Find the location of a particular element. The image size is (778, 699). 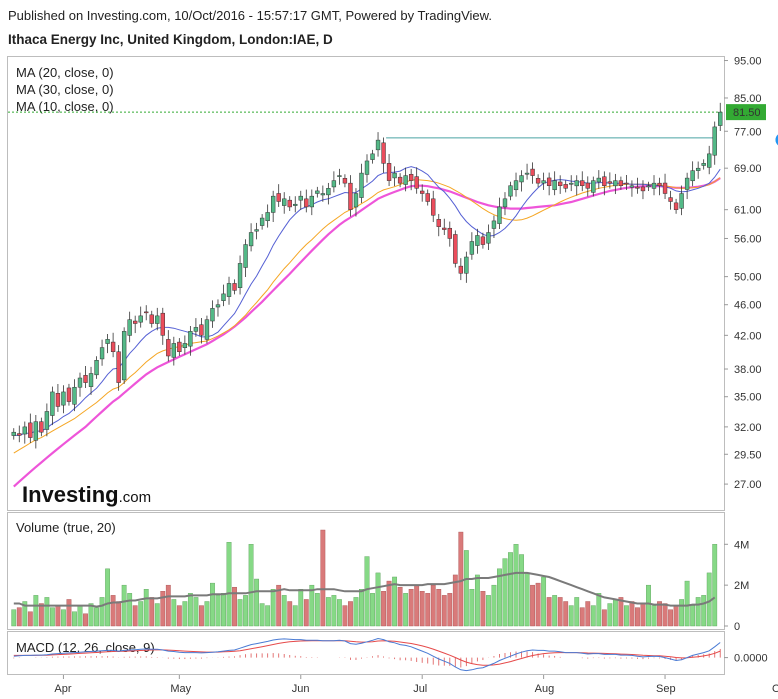

y-tick-label: 69.00 is located at coordinates (748, 169).